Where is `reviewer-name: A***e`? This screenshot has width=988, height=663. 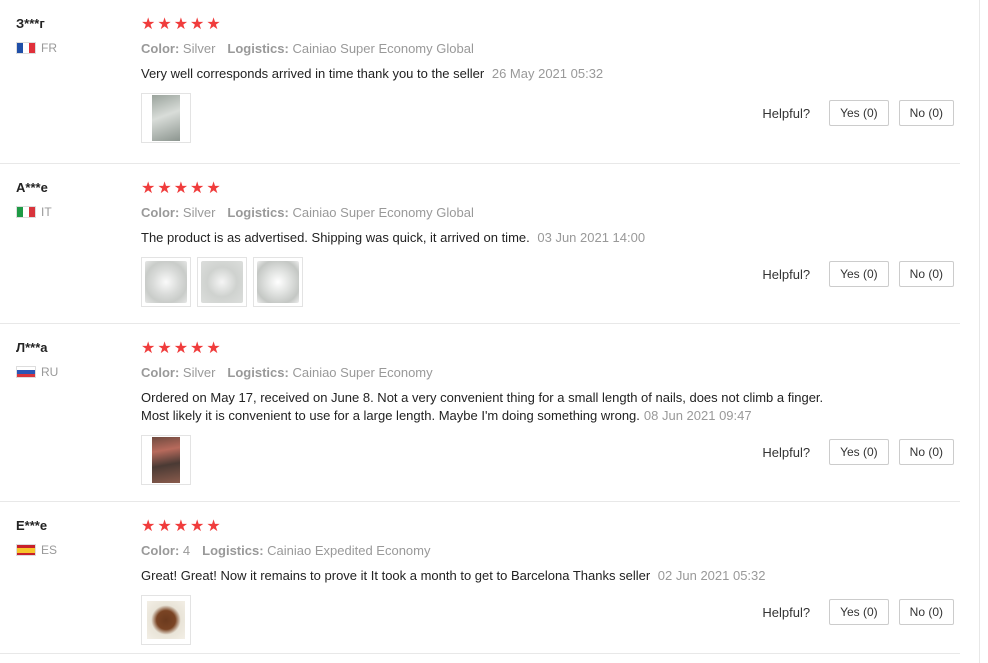
reviewer-name: A***e is located at coordinates (32, 187).